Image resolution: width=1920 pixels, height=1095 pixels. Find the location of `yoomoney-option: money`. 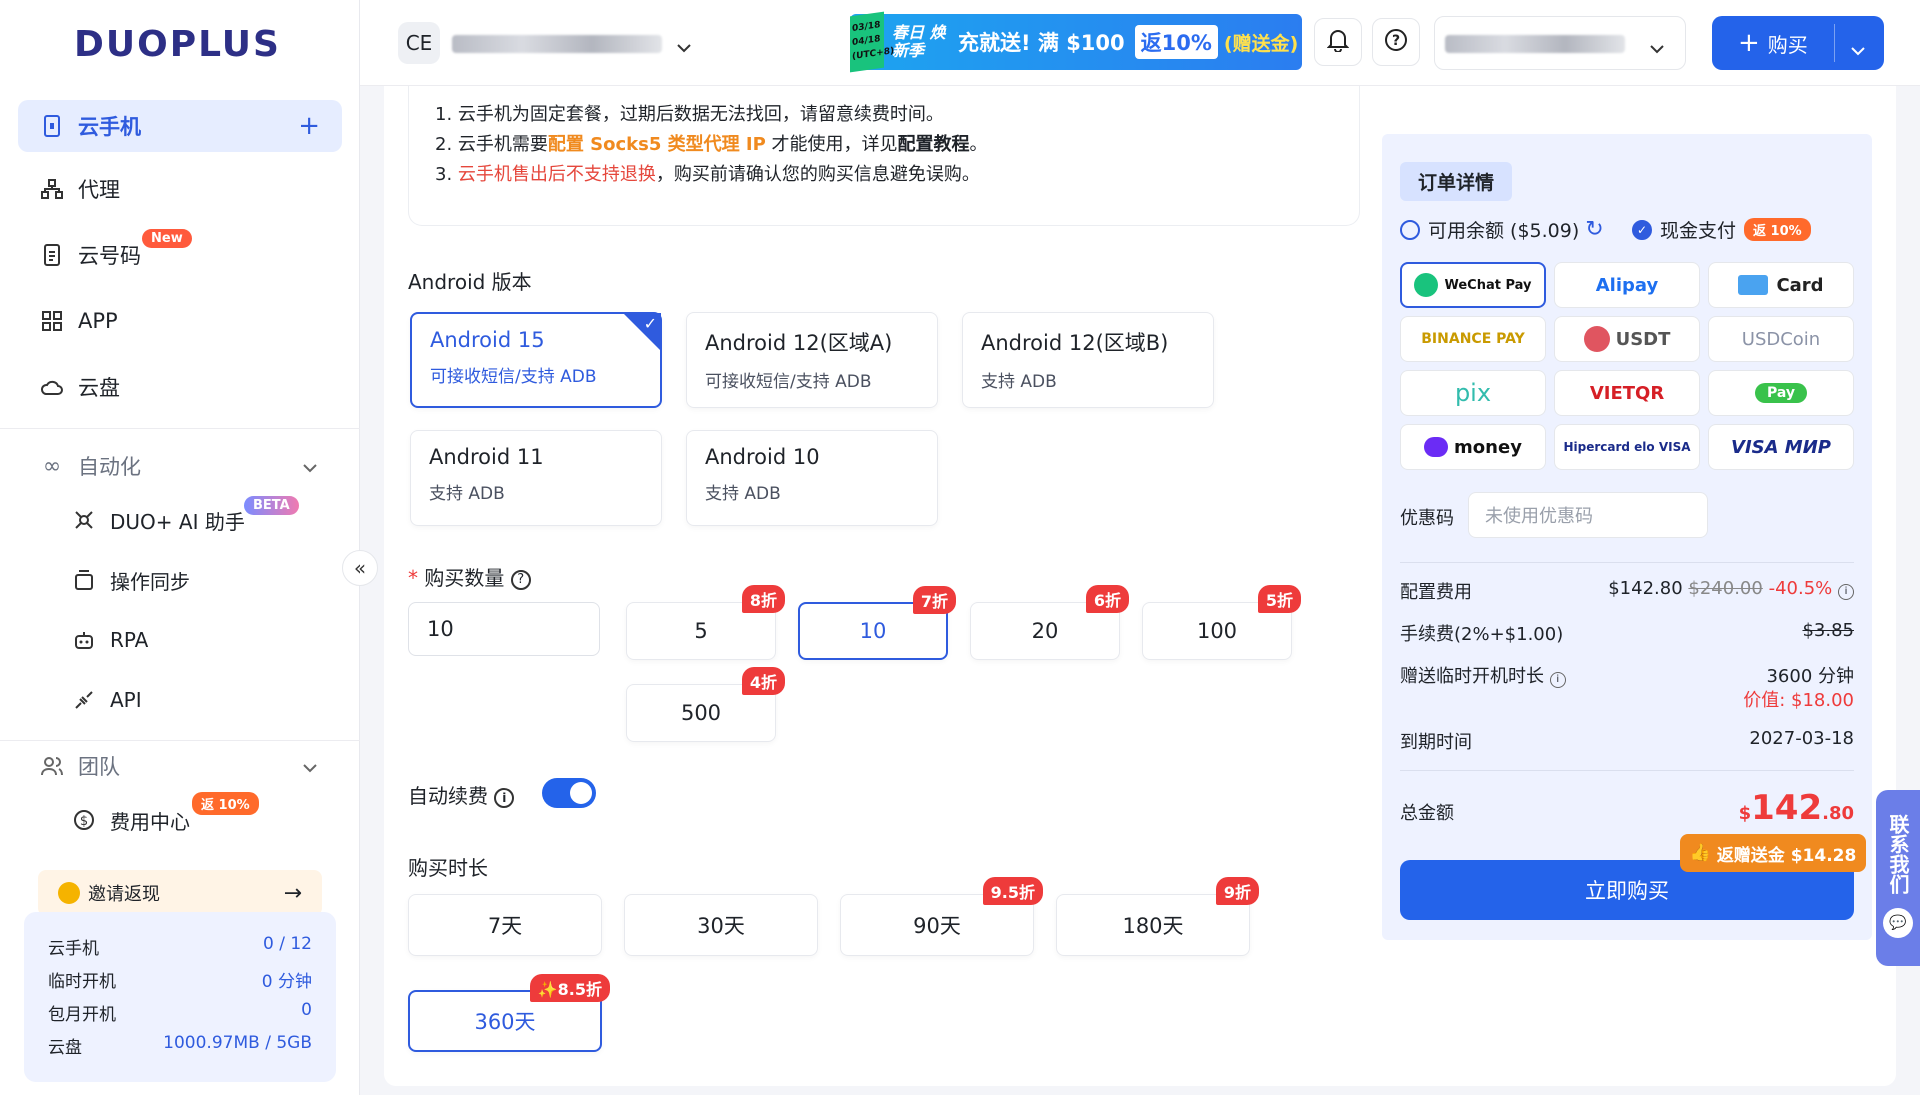

yoomoney-option: money is located at coordinates (1473, 447).